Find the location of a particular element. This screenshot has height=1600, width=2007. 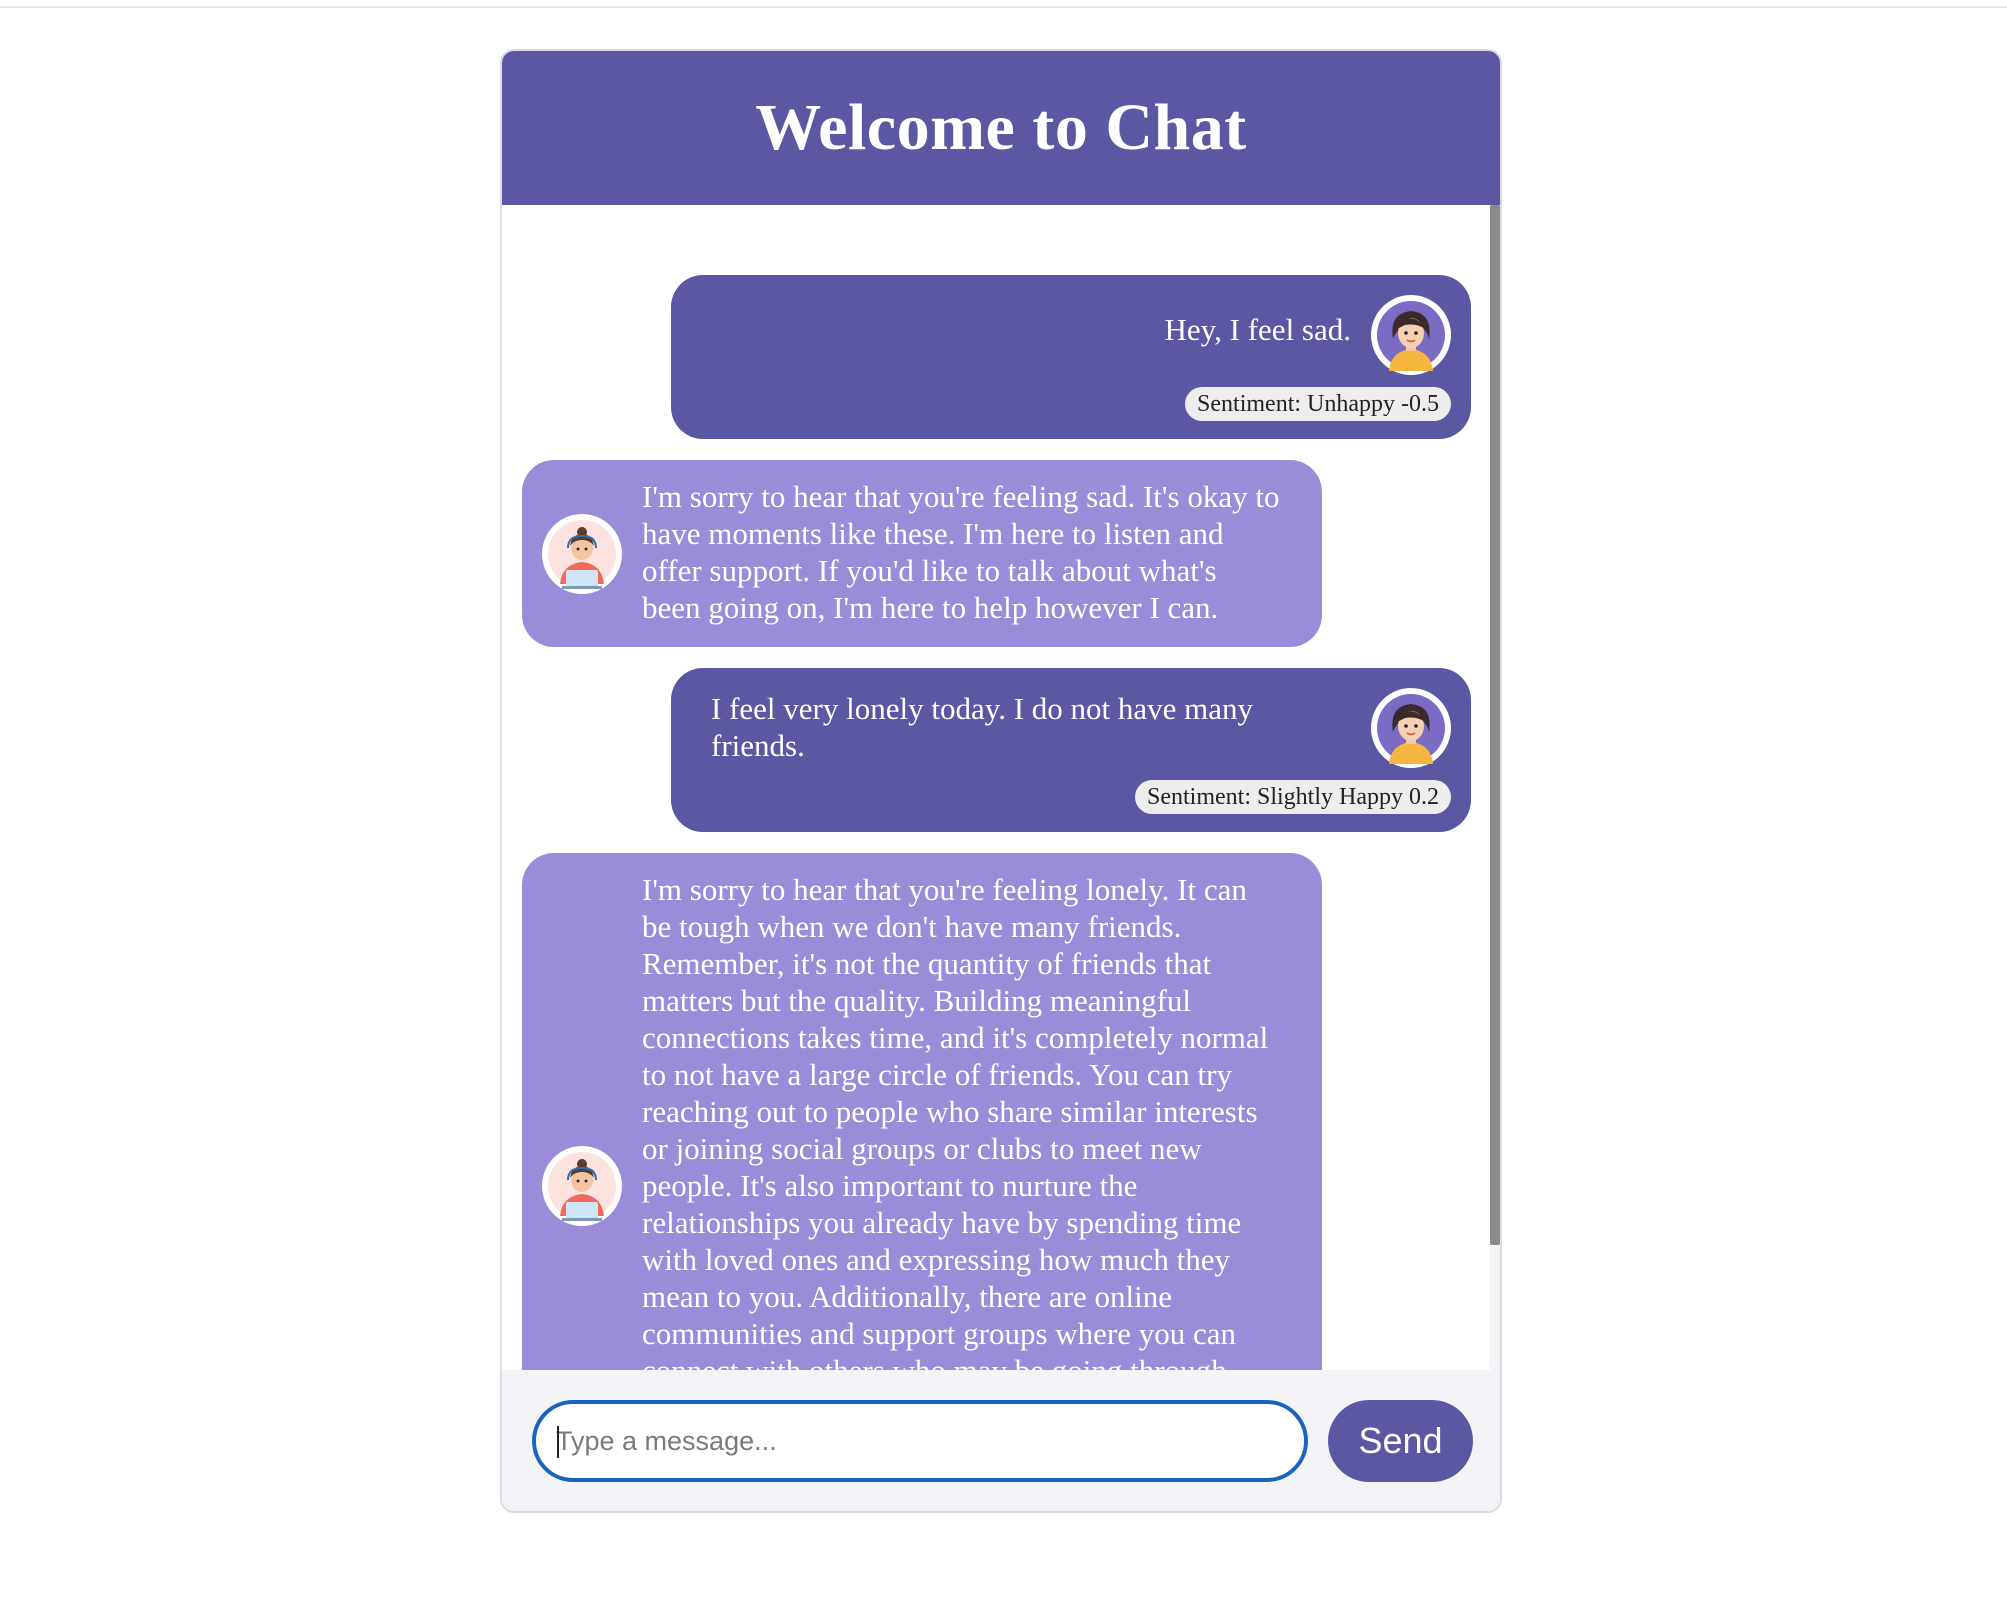

chat-header: Welcome to Chat is located at coordinates (1001, 128).